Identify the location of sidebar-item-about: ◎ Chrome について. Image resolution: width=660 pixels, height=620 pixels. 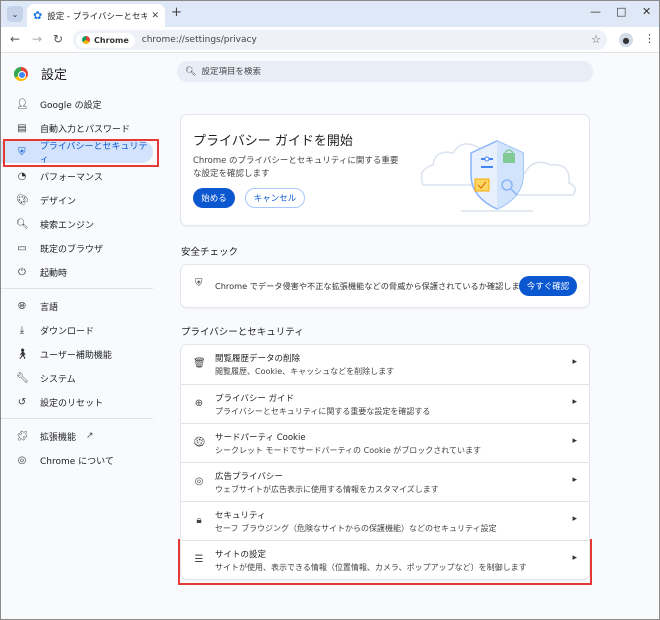
(77, 460).